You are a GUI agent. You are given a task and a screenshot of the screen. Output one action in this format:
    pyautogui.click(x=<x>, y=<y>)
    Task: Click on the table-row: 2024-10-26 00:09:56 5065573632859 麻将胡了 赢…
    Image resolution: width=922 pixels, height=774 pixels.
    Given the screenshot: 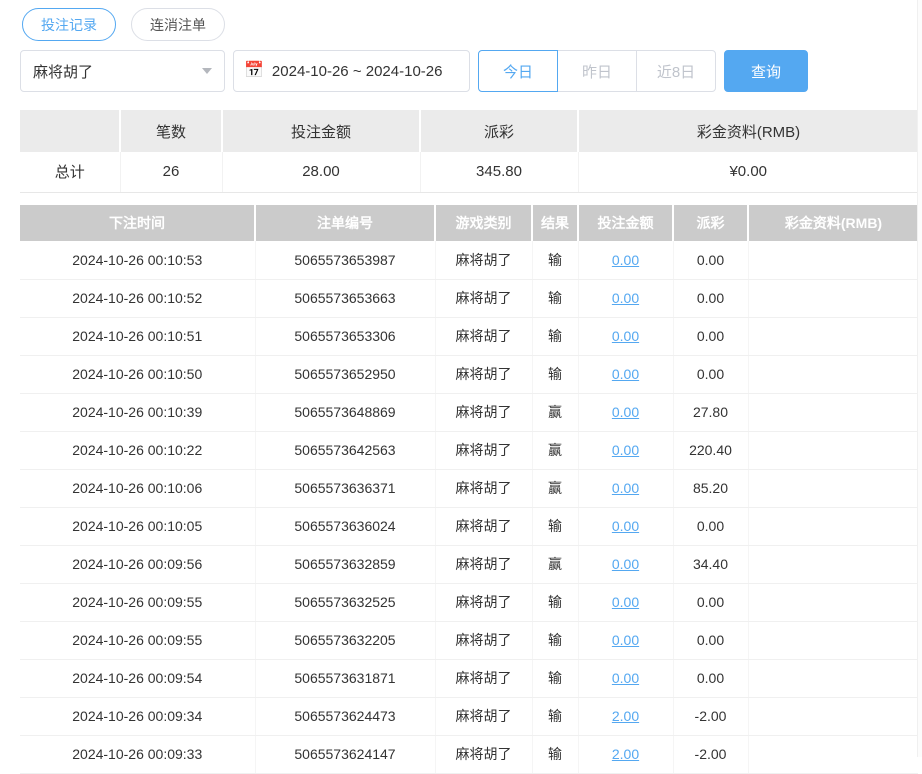 What is the action you would take?
    pyautogui.click(x=469, y=564)
    